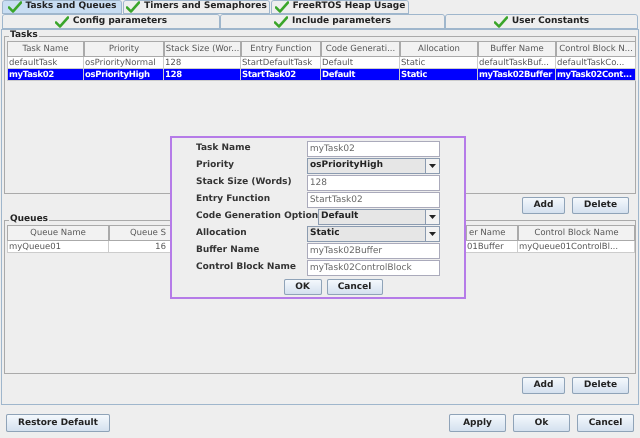  I want to click on column-header: Priority, so click(124, 49).